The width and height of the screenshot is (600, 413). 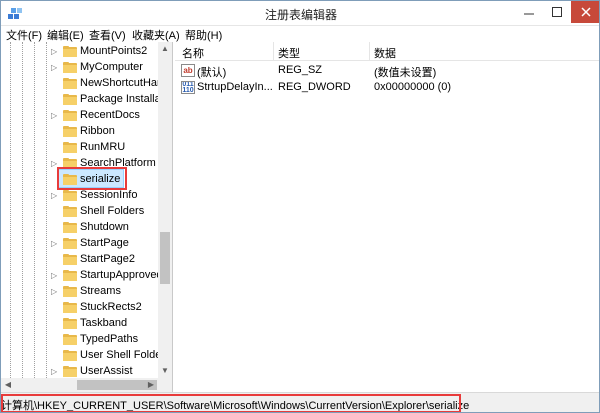 What do you see at coordinates (100, 291) in the screenshot?
I see `tree-item-label: Streams` at bounding box center [100, 291].